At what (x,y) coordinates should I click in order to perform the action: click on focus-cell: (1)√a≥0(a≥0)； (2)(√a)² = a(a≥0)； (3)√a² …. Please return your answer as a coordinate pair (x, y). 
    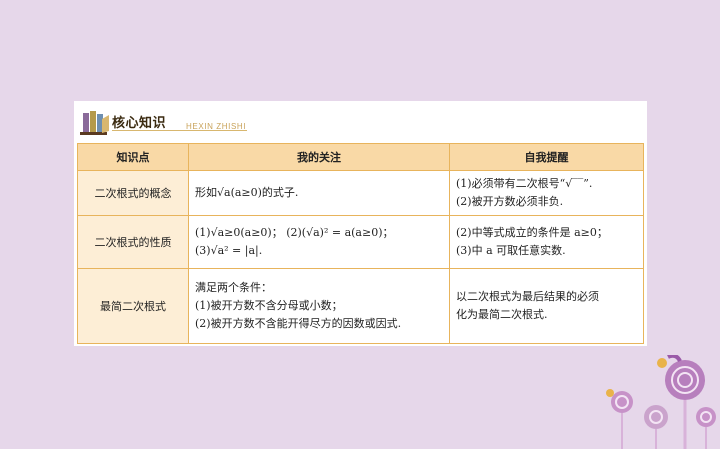
    Looking at the image, I should click on (319, 242).